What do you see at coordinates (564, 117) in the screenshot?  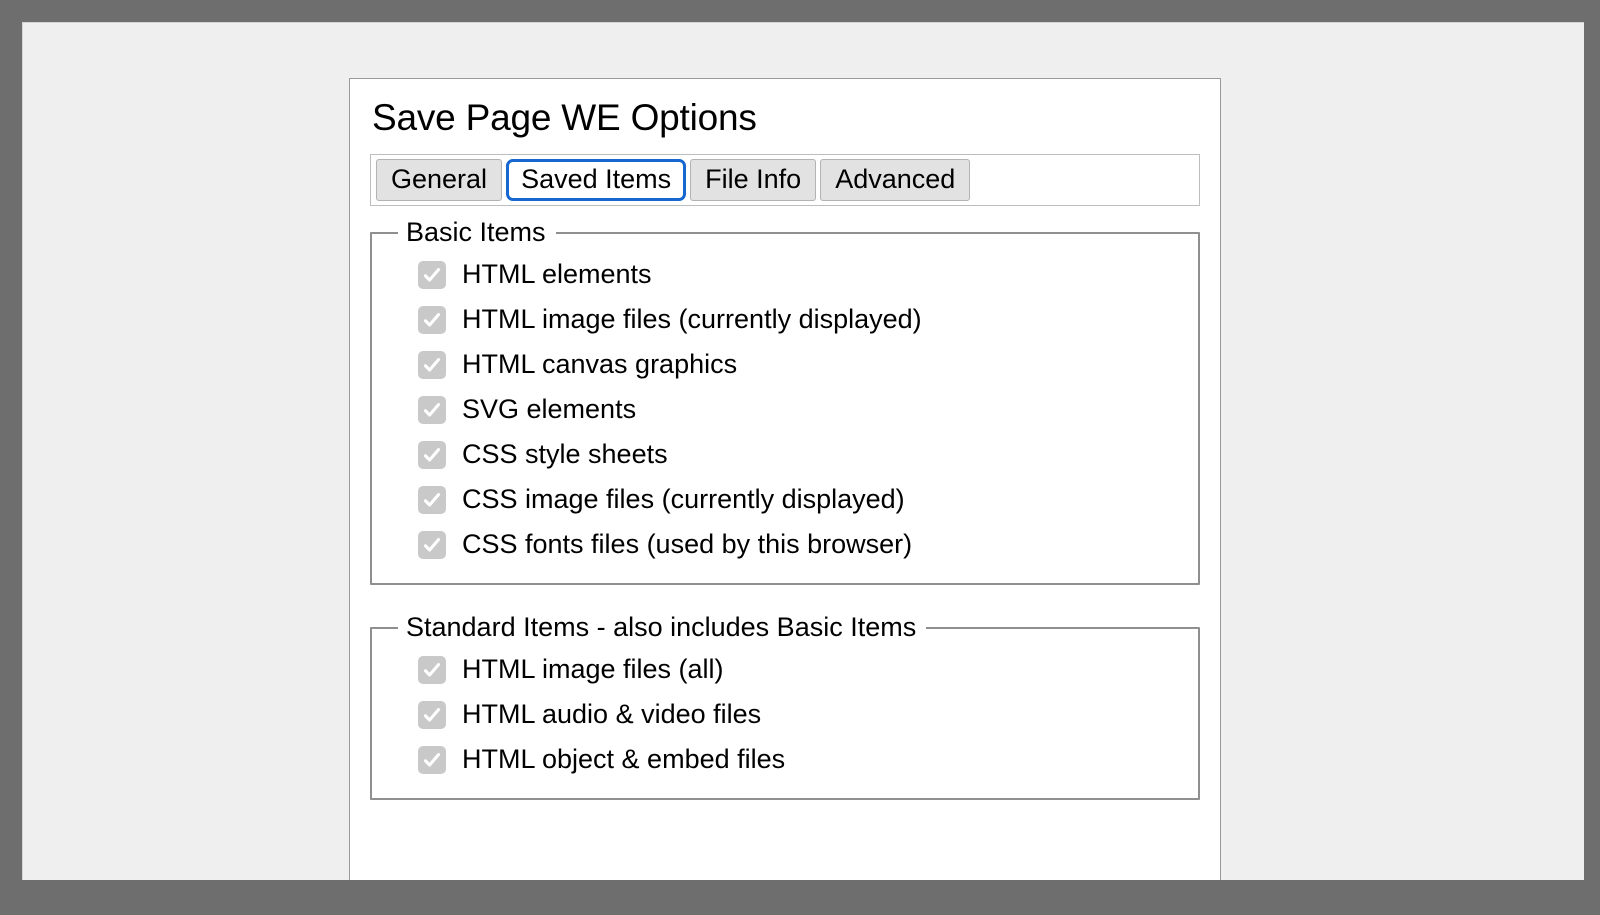 I see `page-title: Save Page WE Options` at bounding box center [564, 117].